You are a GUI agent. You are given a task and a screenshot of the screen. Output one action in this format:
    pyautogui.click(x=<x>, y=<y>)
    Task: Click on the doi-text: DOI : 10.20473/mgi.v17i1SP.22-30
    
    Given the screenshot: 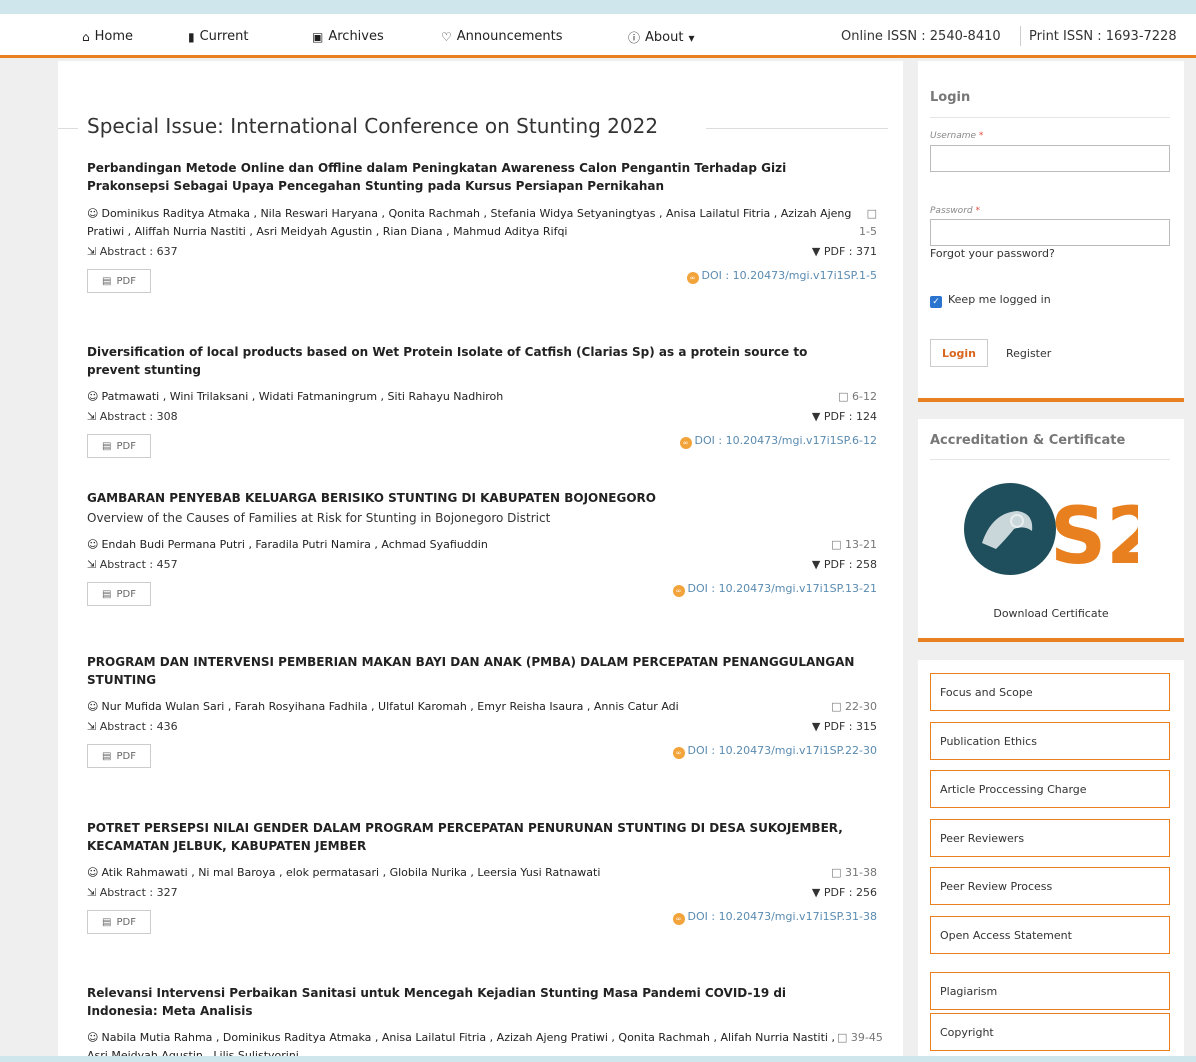 What is the action you would take?
    pyautogui.click(x=782, y=750)
    